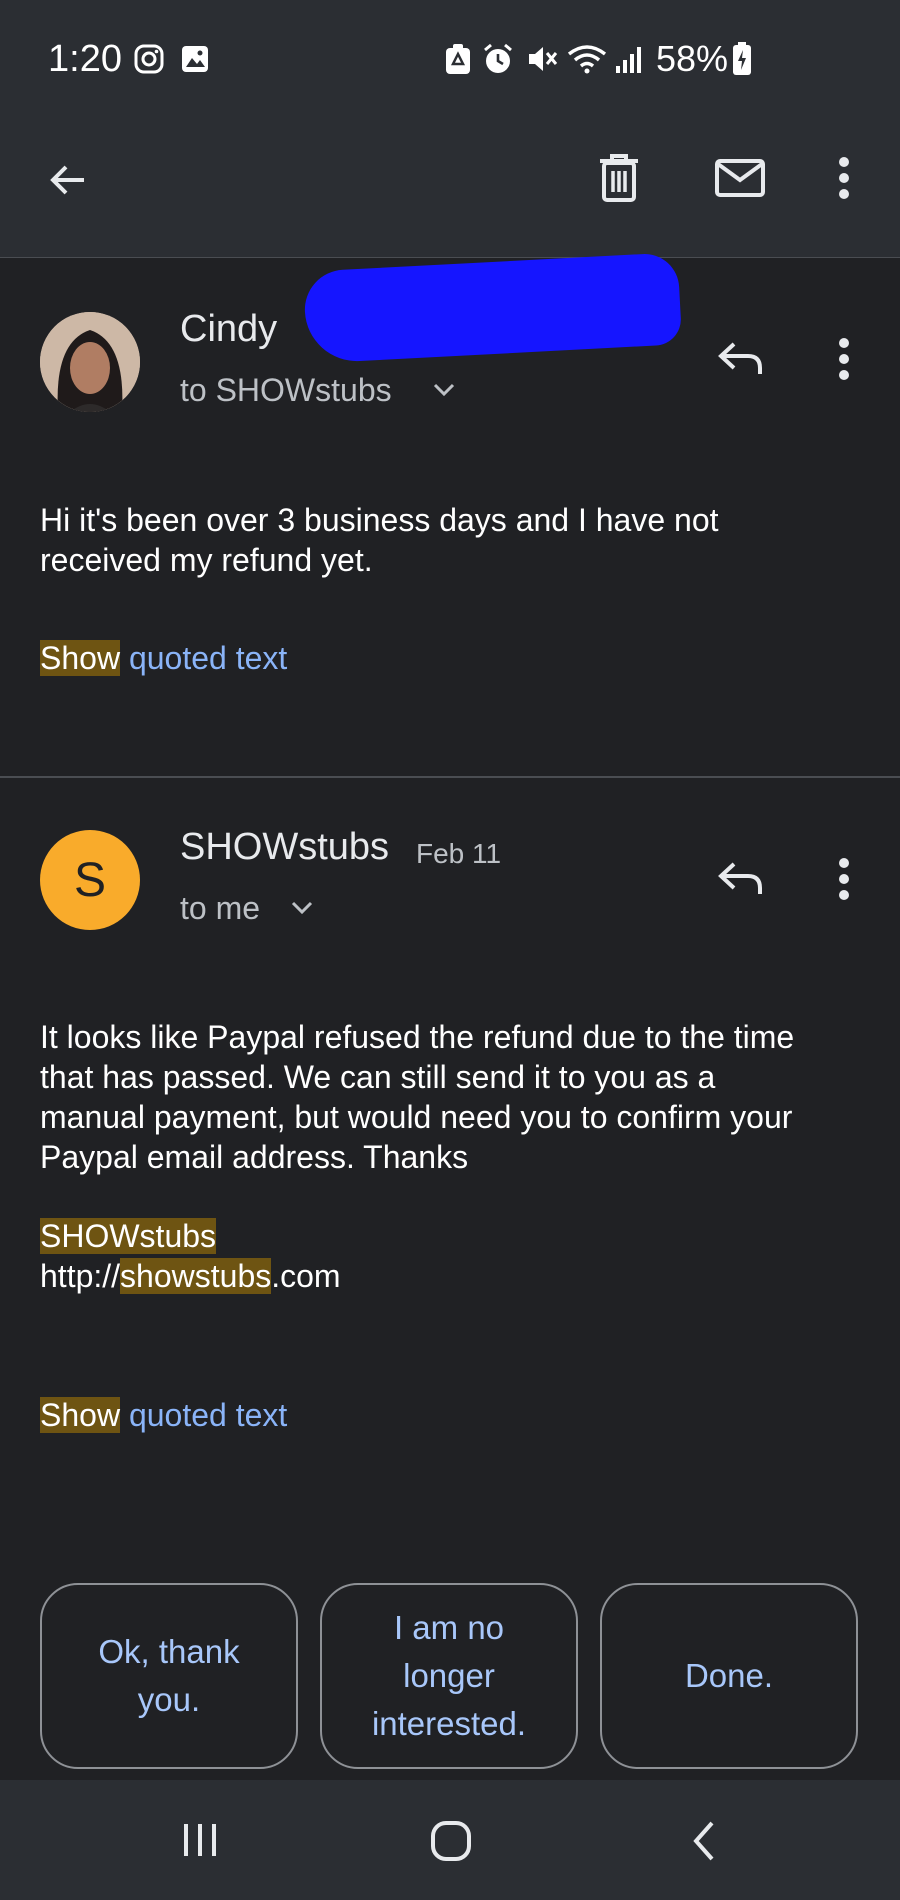 This screenshot has width=900, height=1900. I want to click on chip-label-line: Done., so click(729, 1675).